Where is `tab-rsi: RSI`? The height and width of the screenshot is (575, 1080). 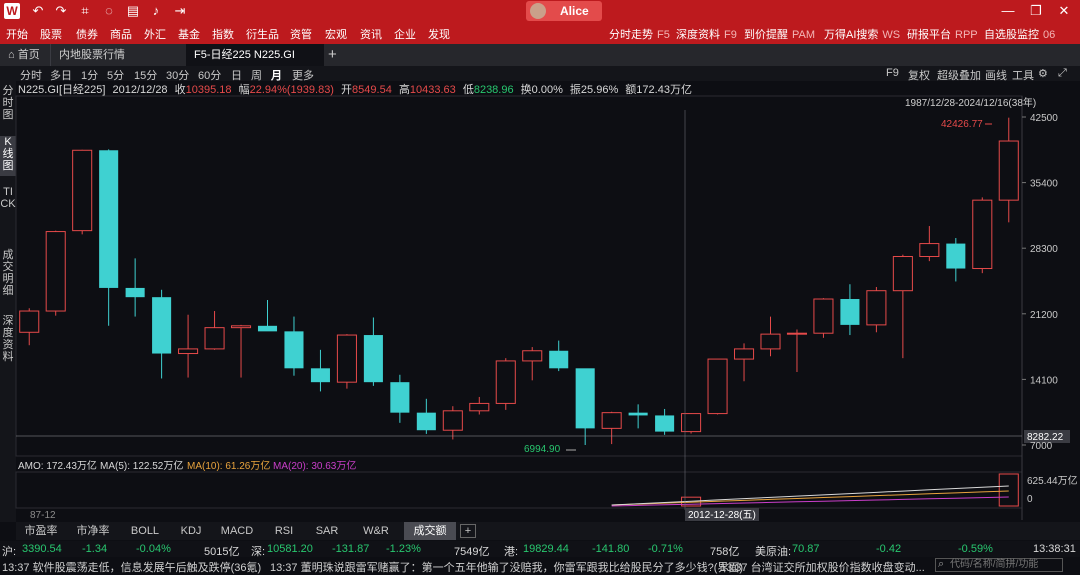 tab-rsi: RSI is located at coordinates (284, 531).